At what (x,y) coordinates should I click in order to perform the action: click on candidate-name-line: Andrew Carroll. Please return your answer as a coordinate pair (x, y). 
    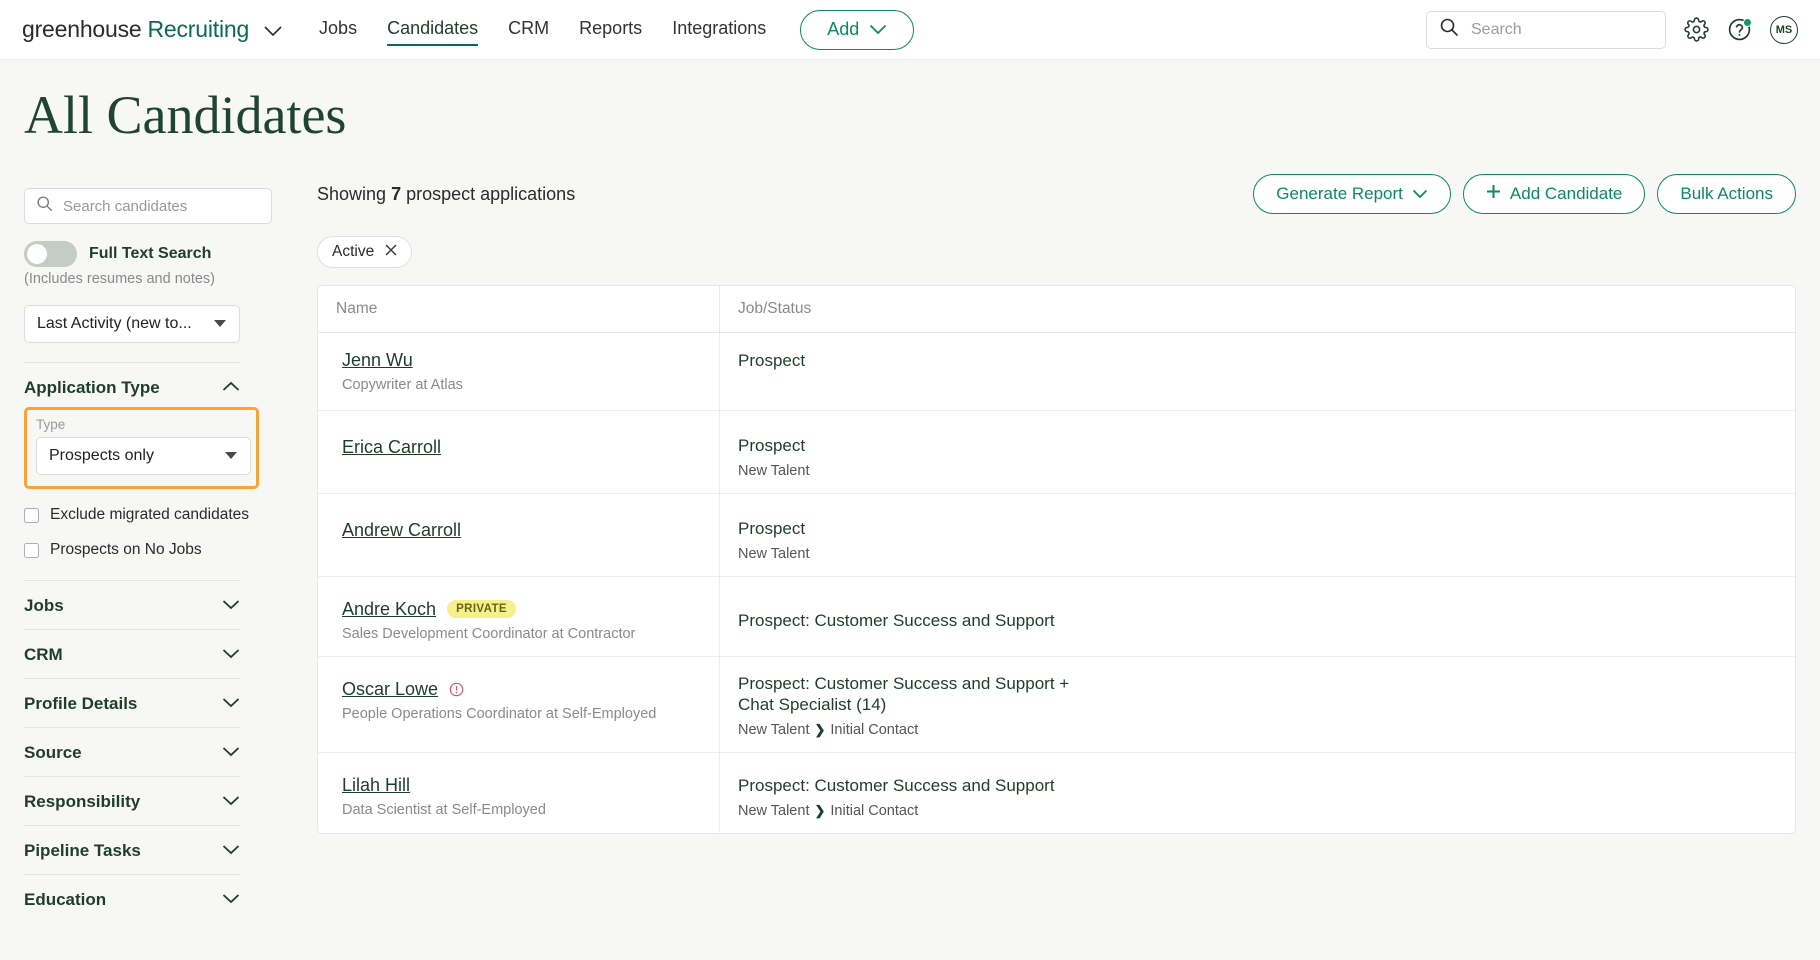
    Looking at the image, I should click on (521, 530).